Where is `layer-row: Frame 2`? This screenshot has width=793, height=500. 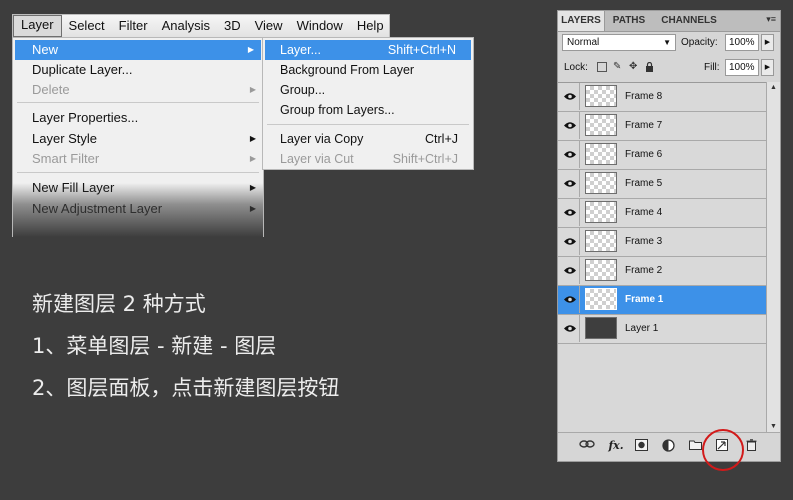
layer-row: Frame 2 is located at coordinates (662, 271).